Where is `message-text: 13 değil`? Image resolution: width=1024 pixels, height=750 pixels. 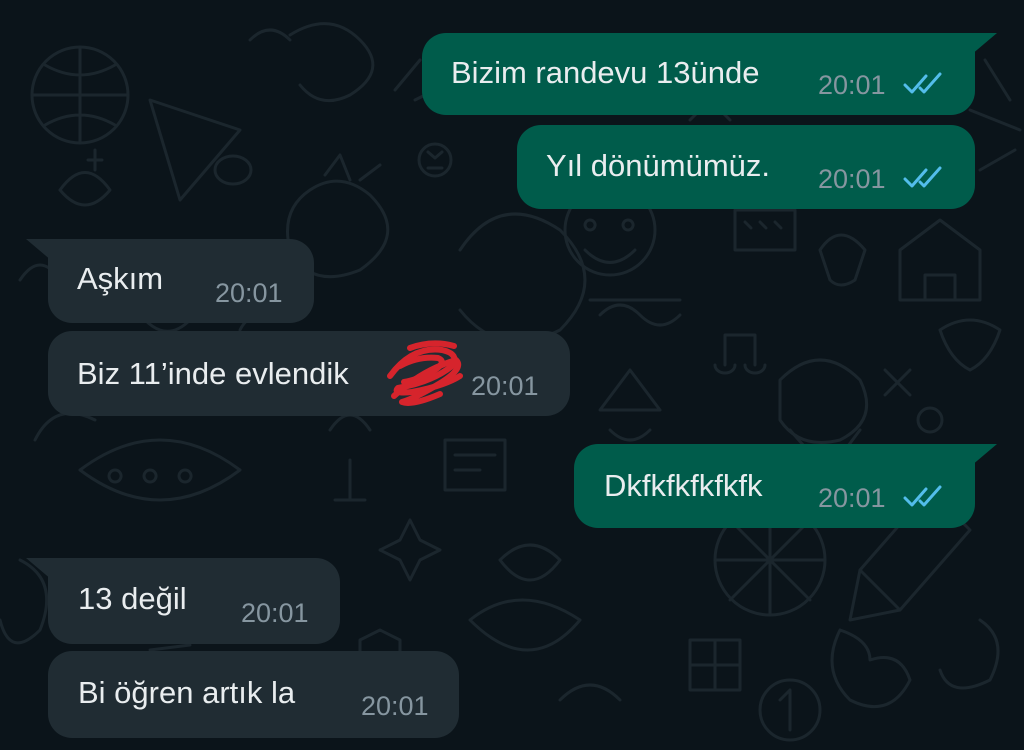 message-text: 13 değil is located at coordinates (132, 598).